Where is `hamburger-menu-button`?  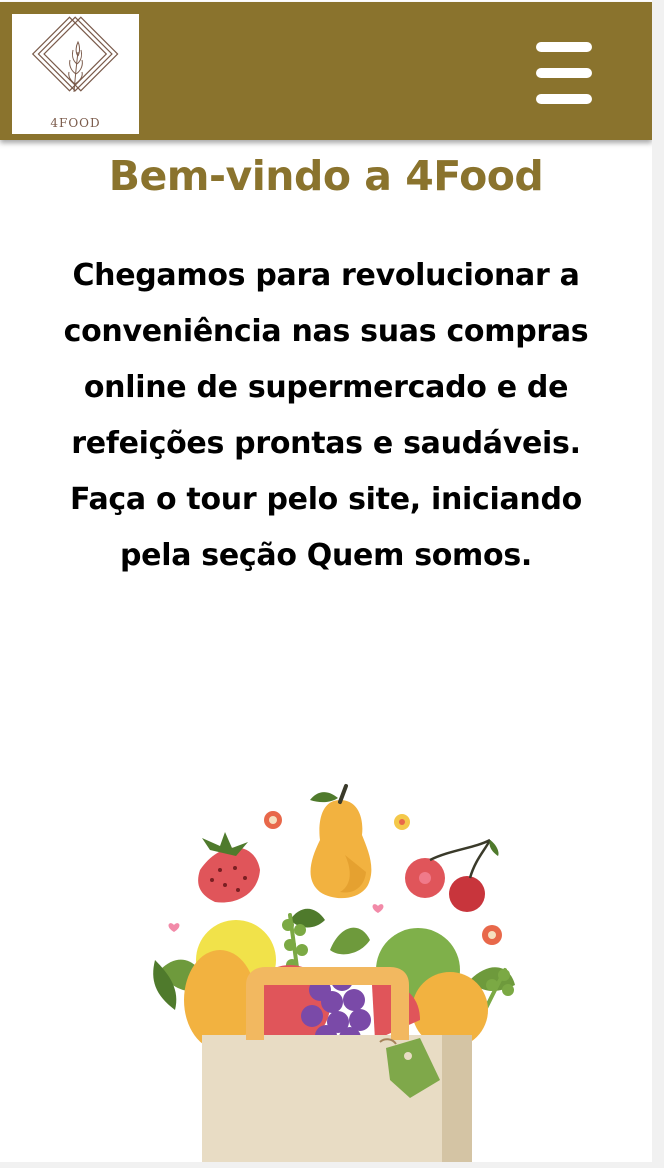
hamburger-menu-button is located at coordinates (563, 73).